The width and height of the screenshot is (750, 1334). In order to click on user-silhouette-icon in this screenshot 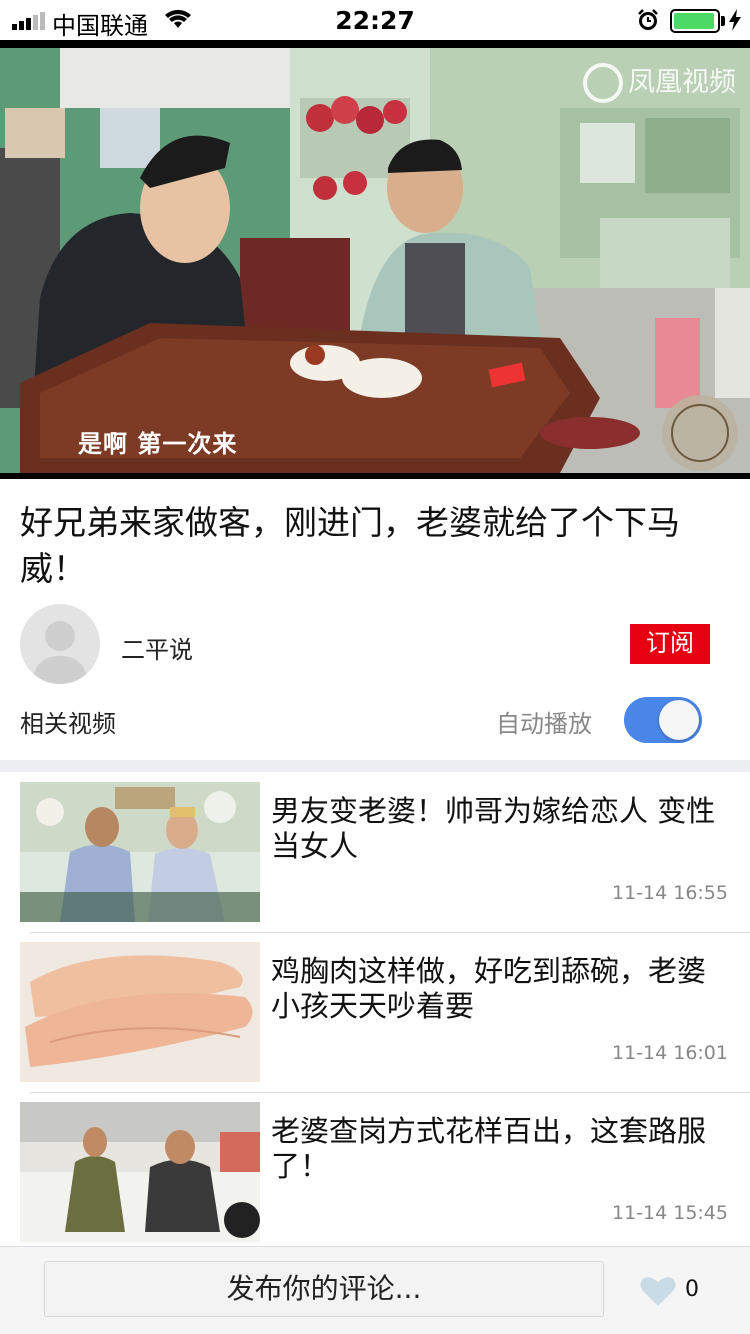, I will do `click(60, 652)`.